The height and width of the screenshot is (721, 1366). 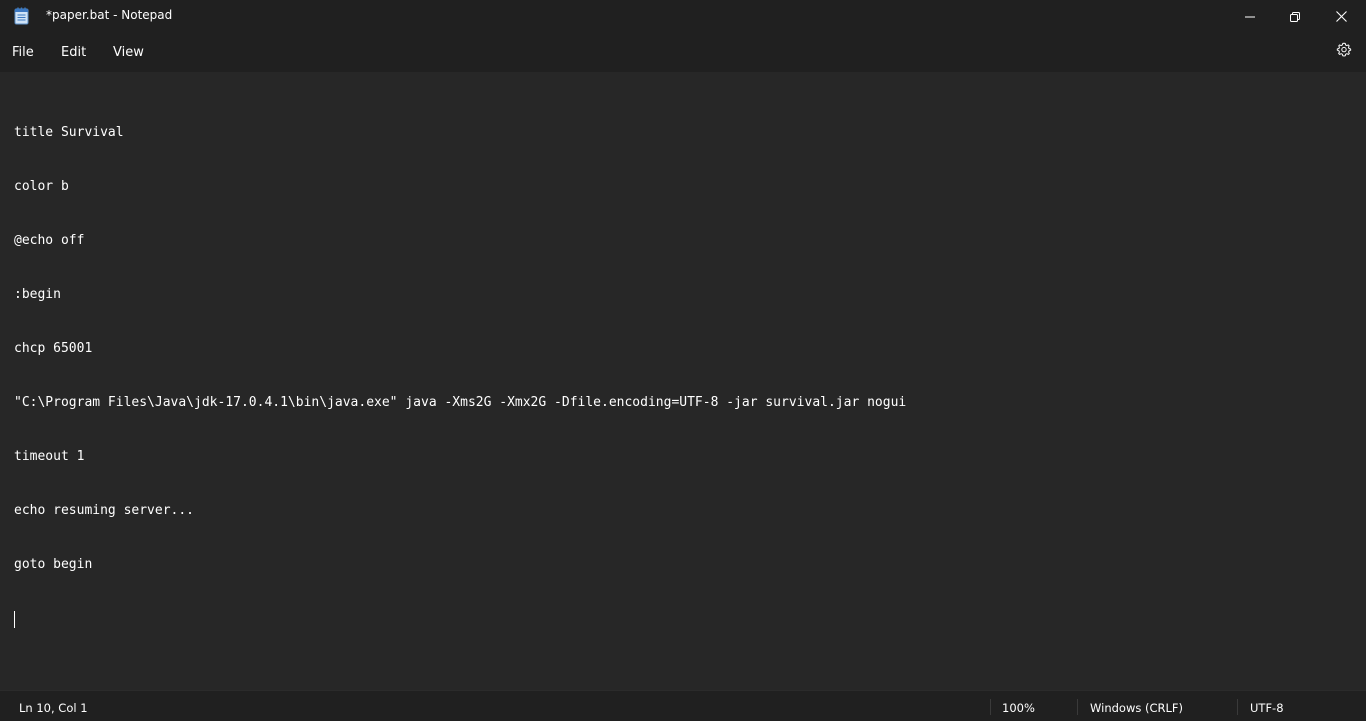 What do you see at coordinates (41, 186) in the screenshot?
I see `code-line: color b` at bounding box center [41, 186].